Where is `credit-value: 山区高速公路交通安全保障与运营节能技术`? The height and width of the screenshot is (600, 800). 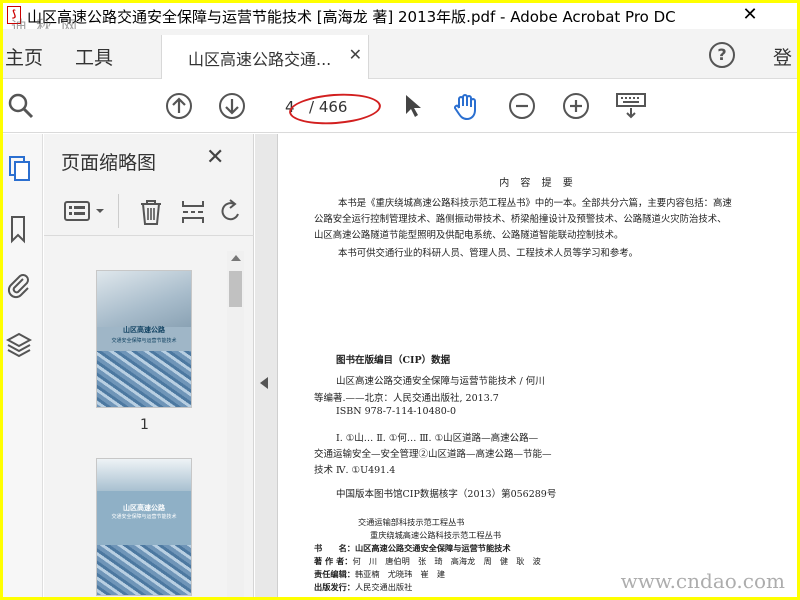
credit-value: 山区高速公路交通安全保障与运营节能技术 is located at coordinates (432, 548).